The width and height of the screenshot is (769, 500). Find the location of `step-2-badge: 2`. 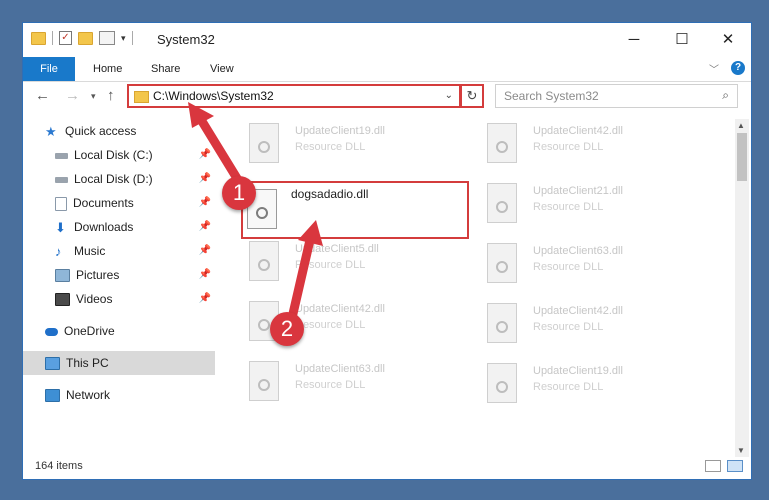

step-2-badge: 2 is located at coordinates (287, 329).